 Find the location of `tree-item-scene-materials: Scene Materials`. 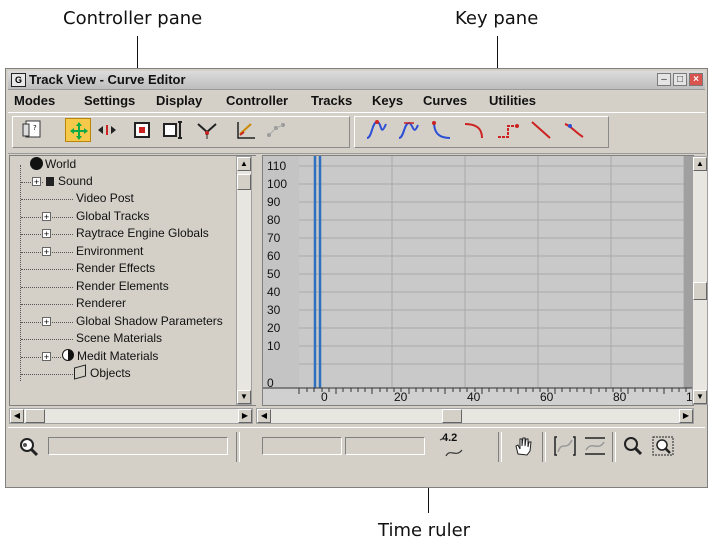

tree-item-scene-materials: Scene Materials is located at coordinates (119, 338).